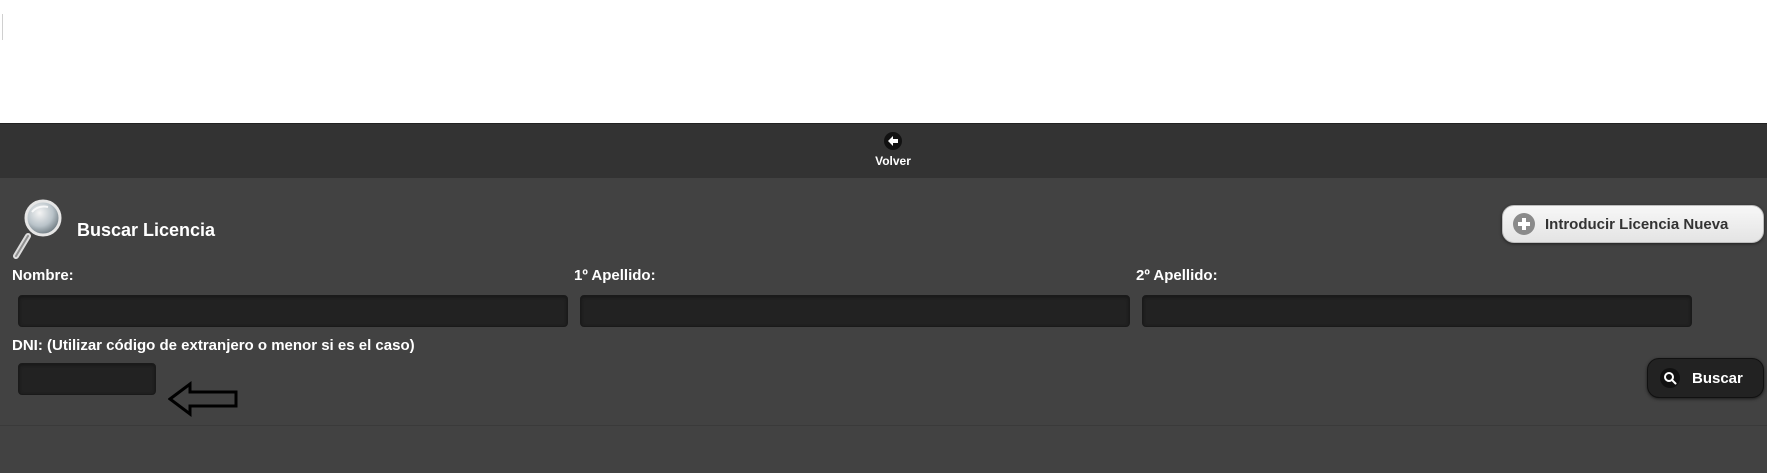 Image resolution: width=1778 pixels, height=473 pixels. What do you see at coordinates (893, 161) in the screenshot?
I see `back-label: Volver` at bounding box center [893, 161].